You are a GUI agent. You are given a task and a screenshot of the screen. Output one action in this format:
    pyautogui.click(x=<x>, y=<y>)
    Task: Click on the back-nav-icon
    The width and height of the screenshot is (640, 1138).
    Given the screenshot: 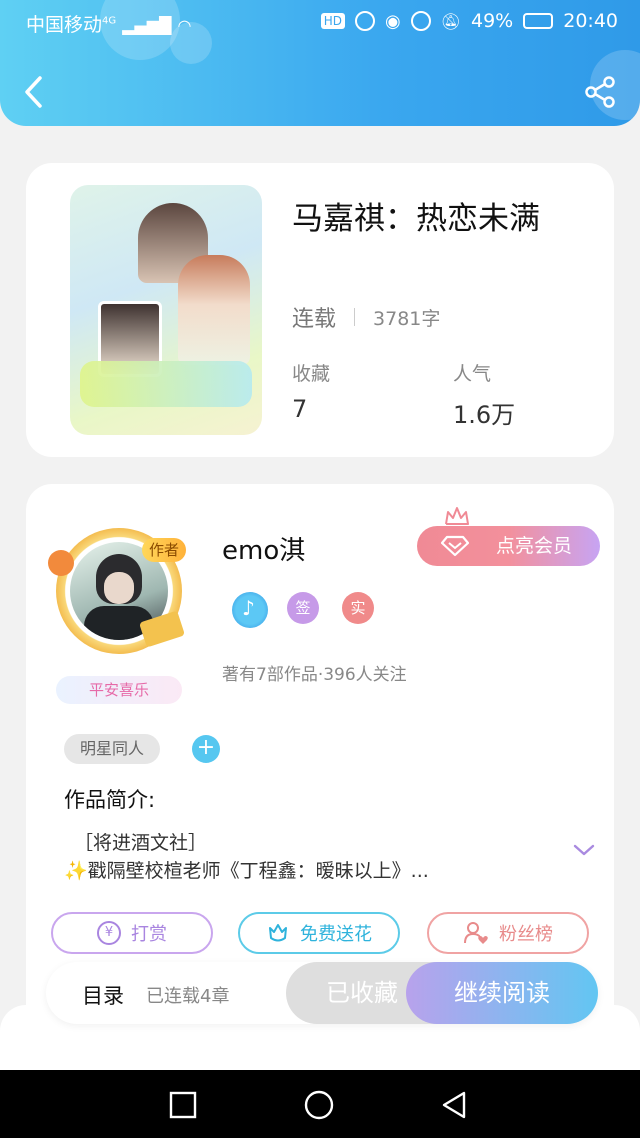 What is the action you would take?
    pyautogui.click(x=455, y=1105)
    